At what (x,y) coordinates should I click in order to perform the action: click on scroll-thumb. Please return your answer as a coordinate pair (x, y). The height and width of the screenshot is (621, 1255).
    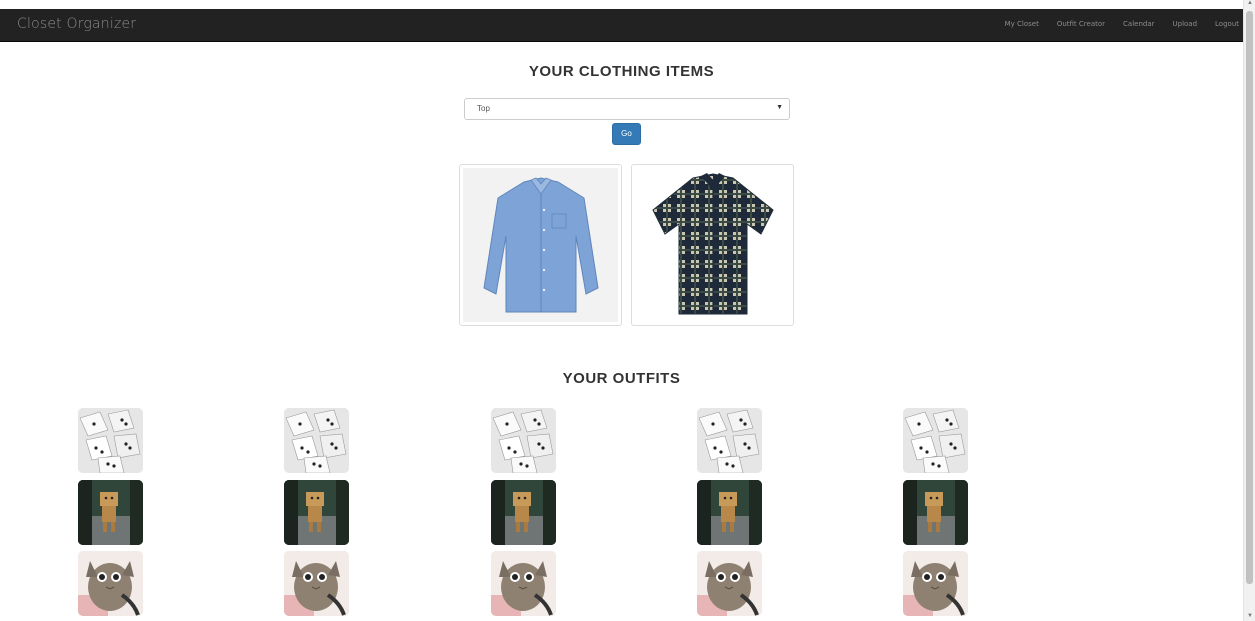
    Looking at the image, I should click on (1249, 297).